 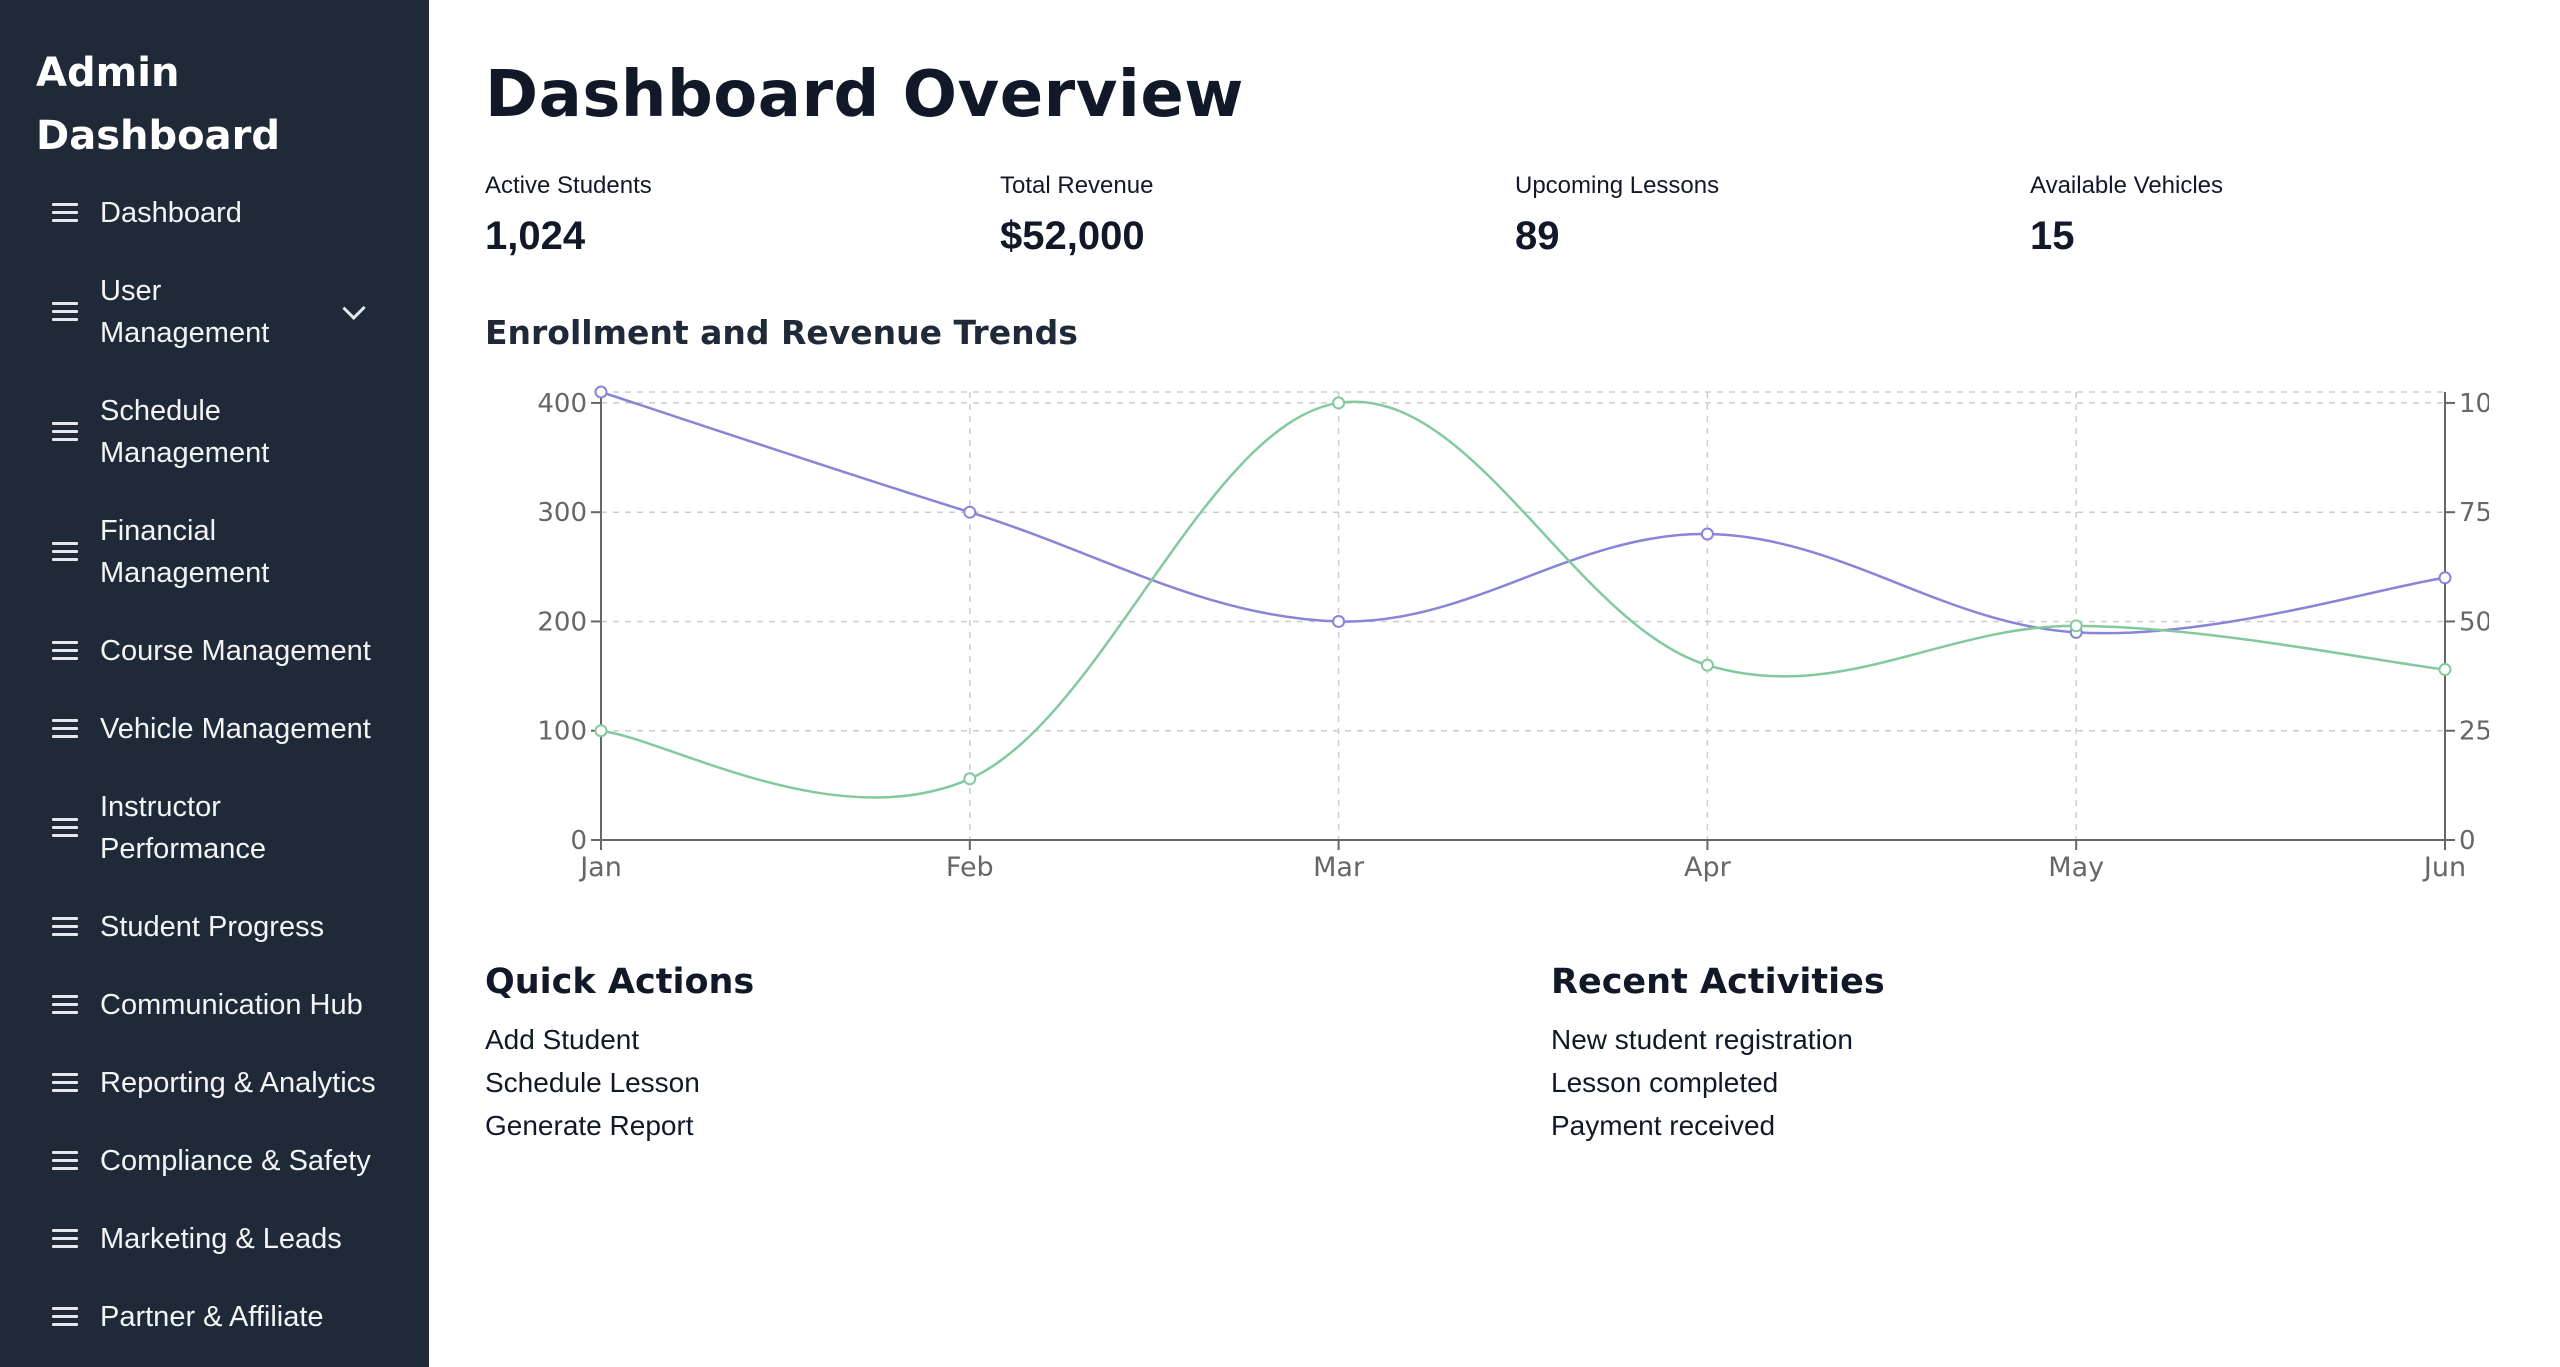 I want to click on x-tick-label: Jun, so click(x=2444, y=867).